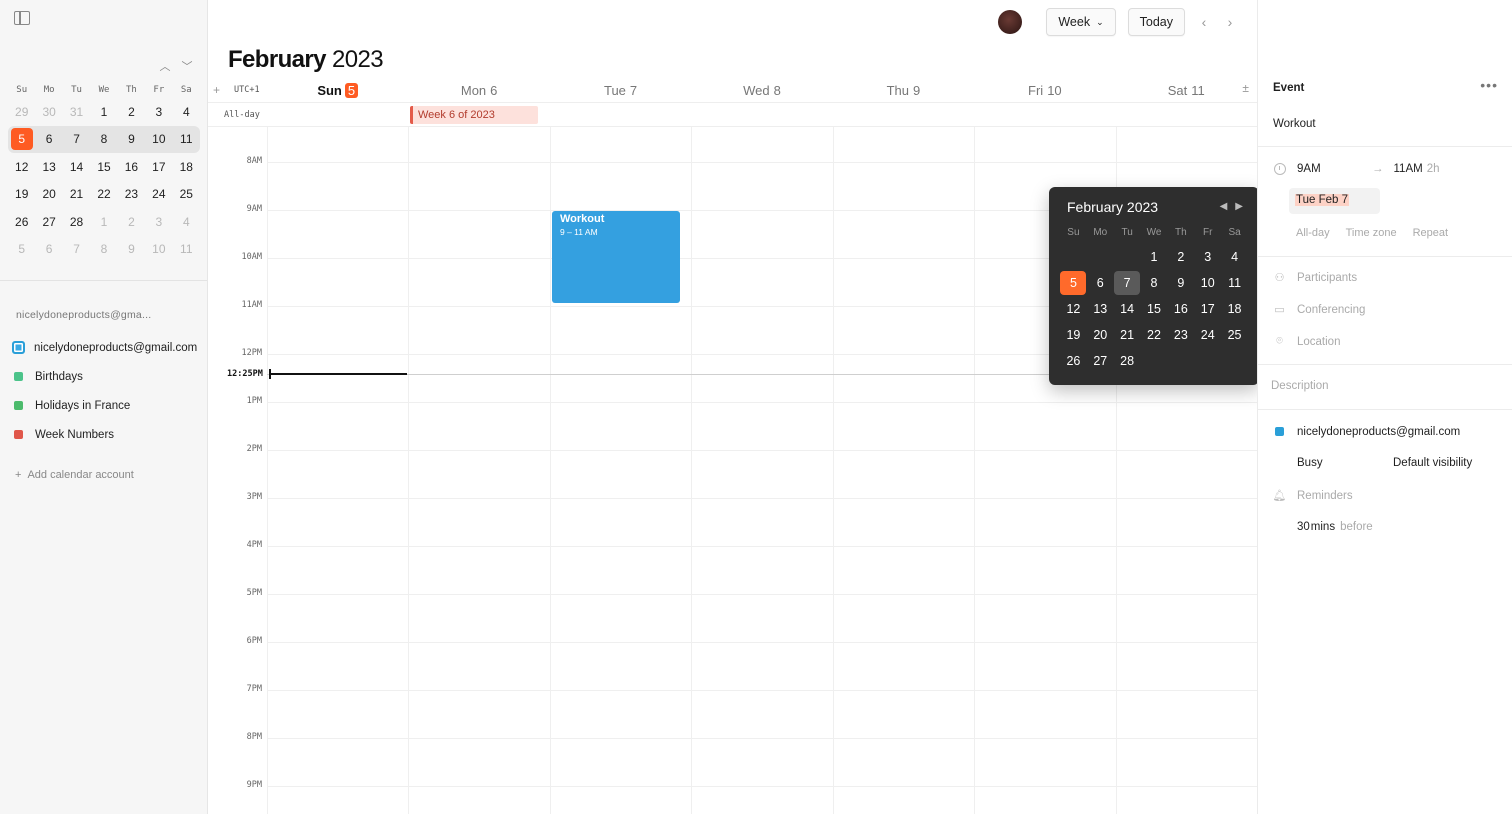 Image resolution: width=1512 pixels, height=814 pixels. What do you see at coordinates (165, 66) in the screenshot?
I see `chevron-up-icon: ︿` at bounding box center [165, 66].